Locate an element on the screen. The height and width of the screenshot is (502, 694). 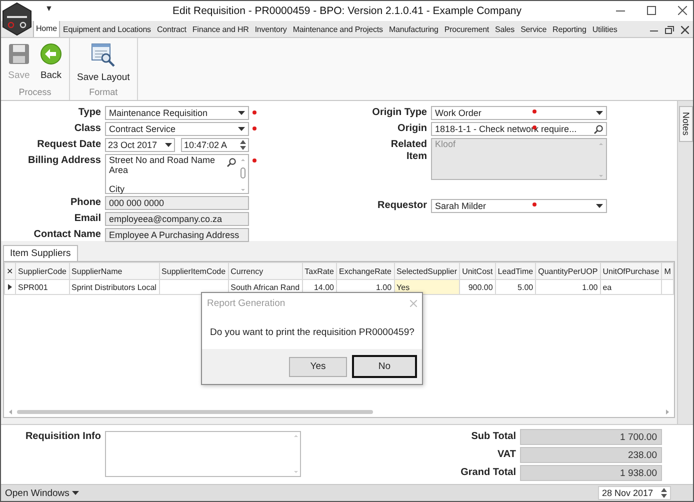
ribbon-tab: Inventory is located at coordinates (271, 29).